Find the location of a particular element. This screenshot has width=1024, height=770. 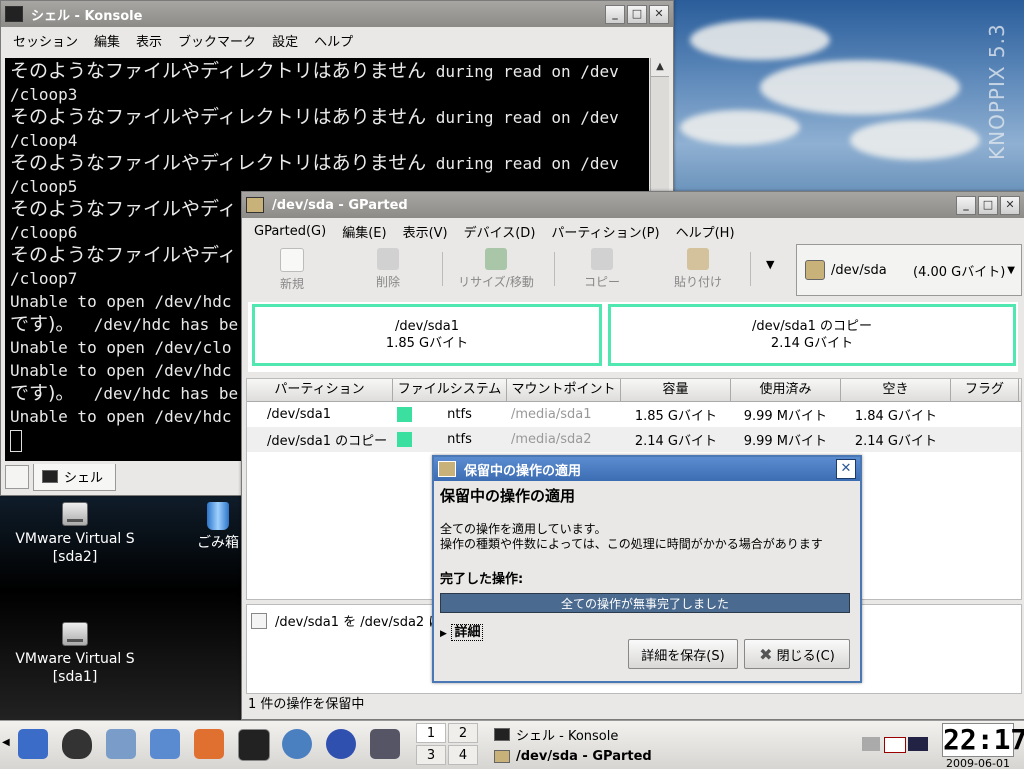

toolbar-separator is located at coordinates (554, 269).